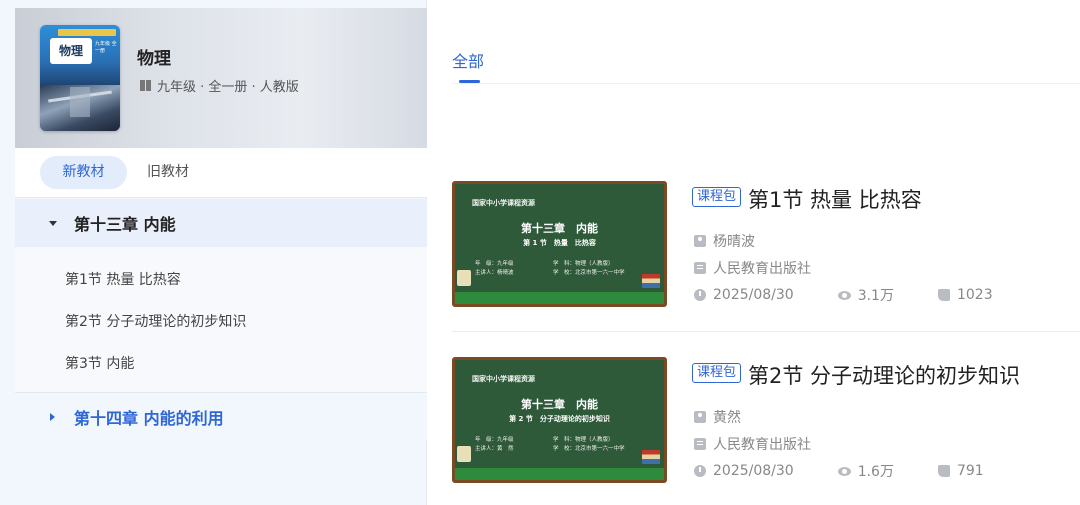 This screenshot has width=1080, height=505. I want to click on filter-divider, so click(766, 83).